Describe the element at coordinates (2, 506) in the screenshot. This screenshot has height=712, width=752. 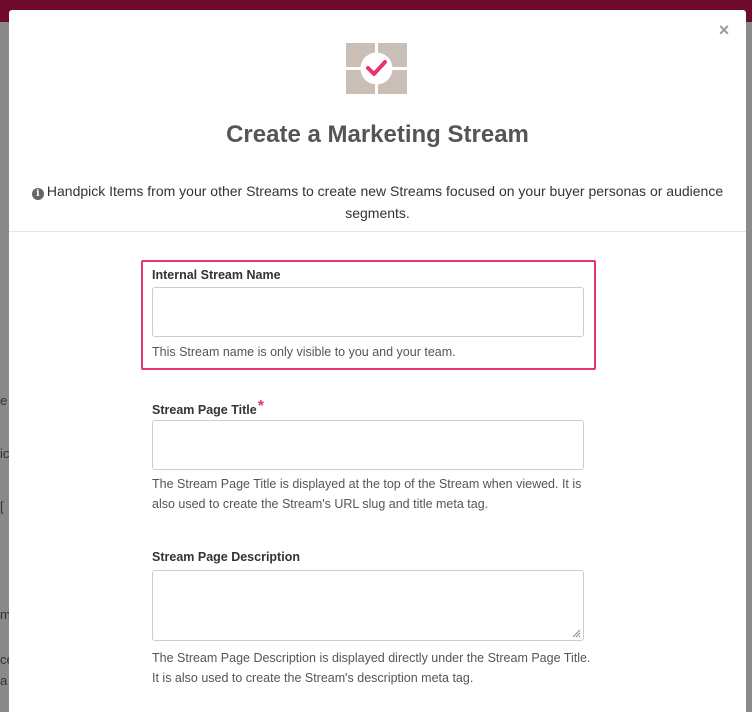
I see `background-text-fragment: [` at that location.